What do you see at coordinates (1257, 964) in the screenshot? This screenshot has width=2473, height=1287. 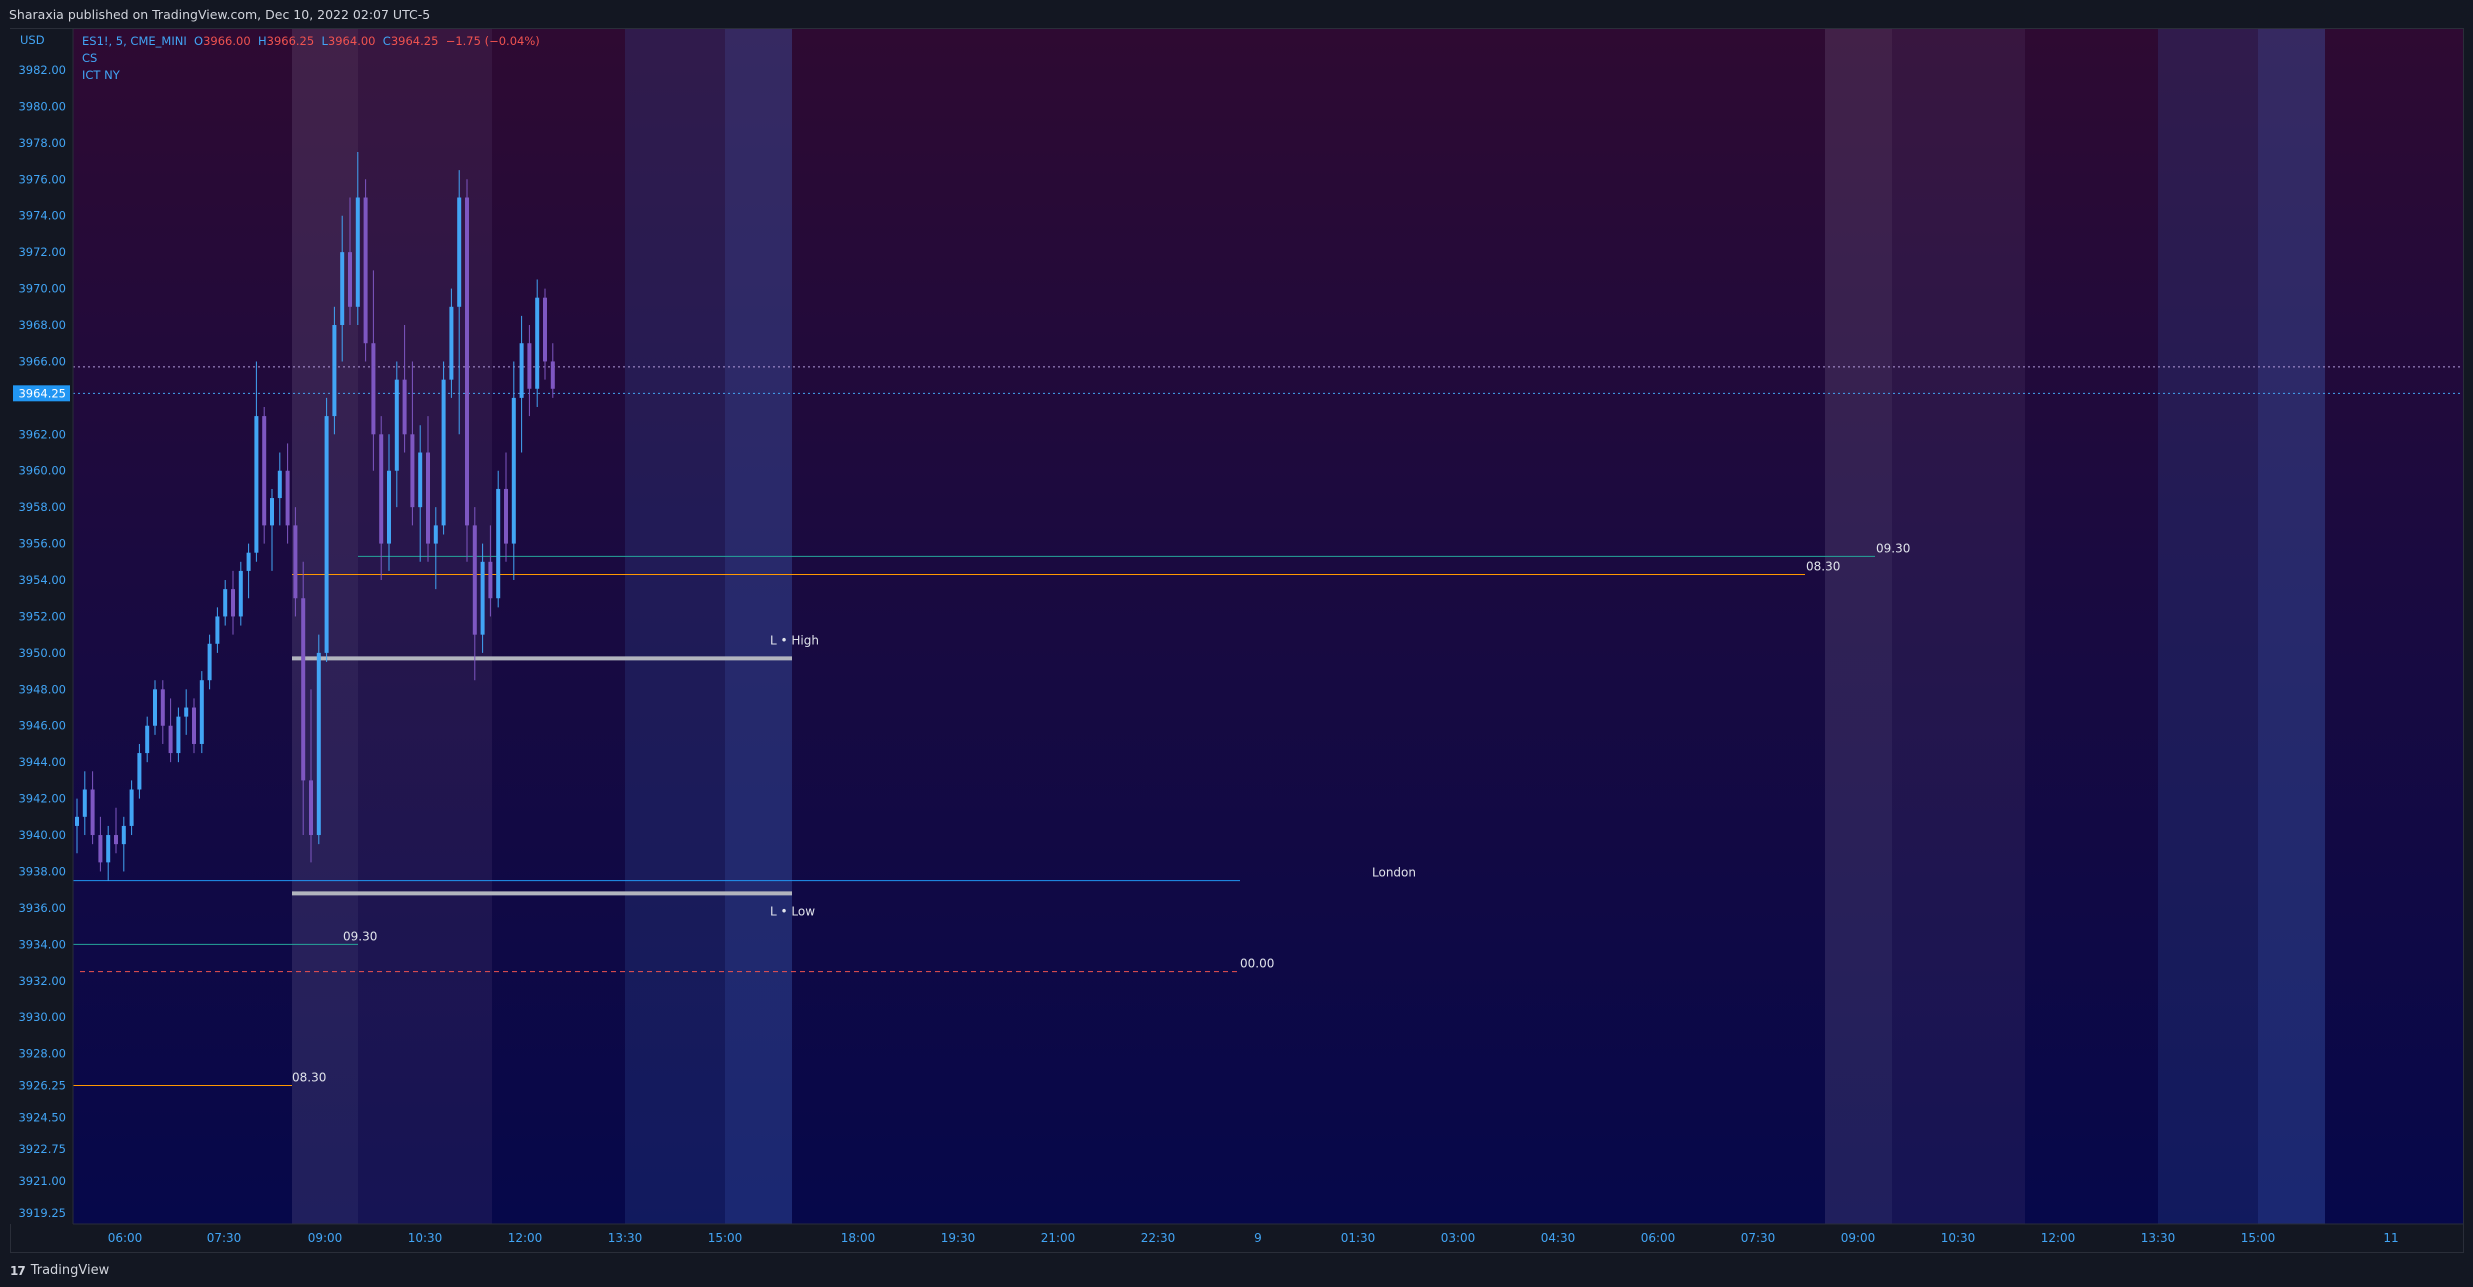 I see `level-label: 00.00` at bounding box center [1257, 964].